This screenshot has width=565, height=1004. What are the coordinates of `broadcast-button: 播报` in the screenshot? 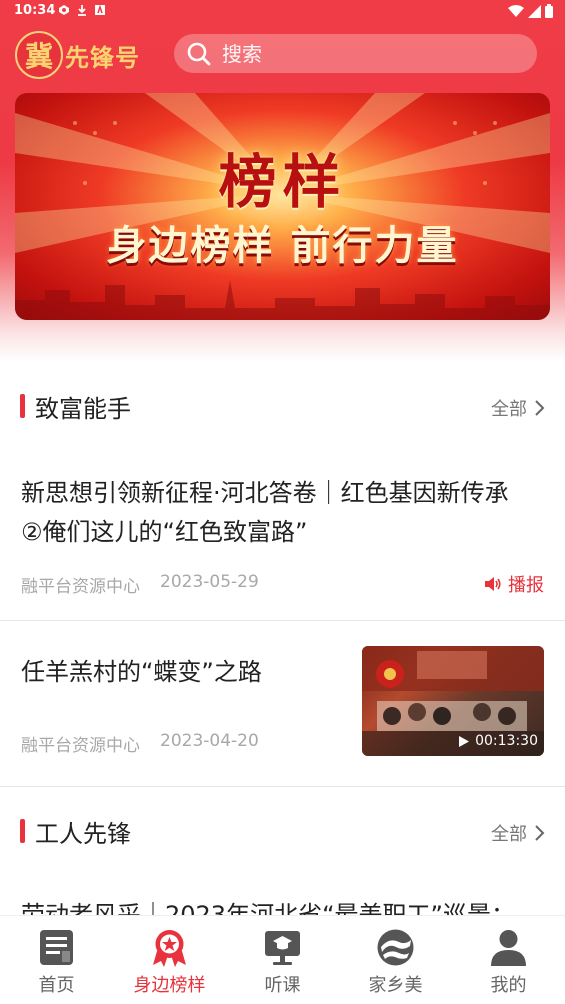 It's located at (514, 584).